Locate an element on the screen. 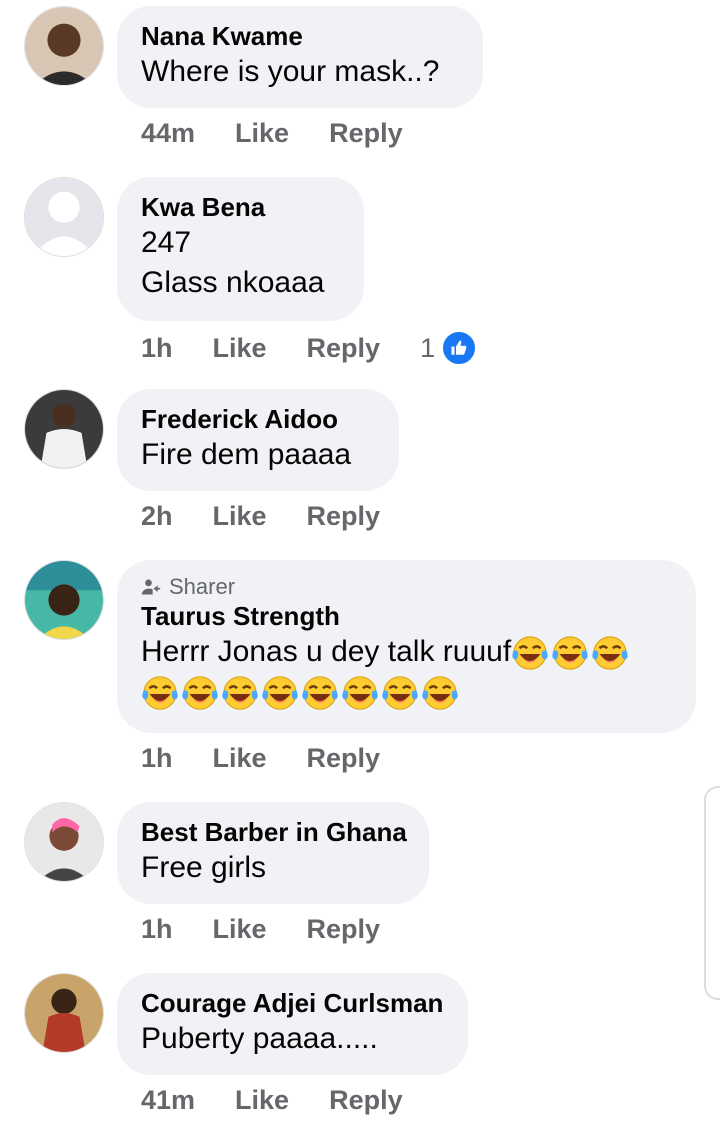 The width and height of the screenshot is (720, 1127). comment-text: Fire dem paaaa is located at coordinates (246, 454).